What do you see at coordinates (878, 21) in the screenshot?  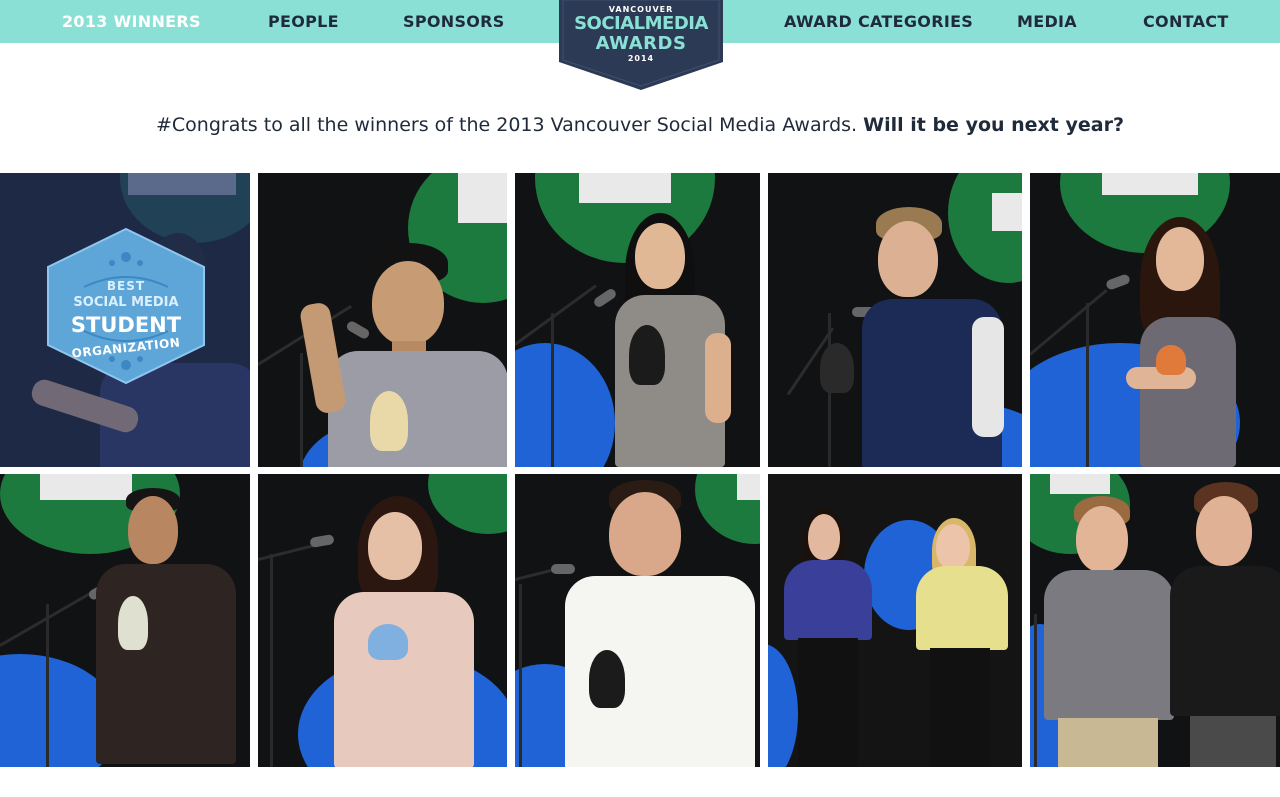 I see `nav-link-award-categories: AWARD CATEGORIES` at bounding box center [878, 21].